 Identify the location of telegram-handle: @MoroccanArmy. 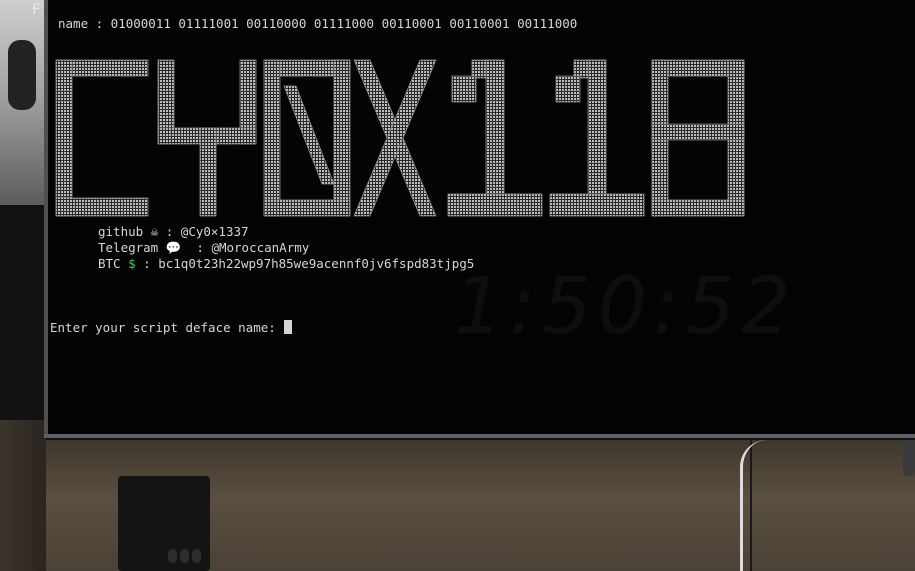
(260, 247).